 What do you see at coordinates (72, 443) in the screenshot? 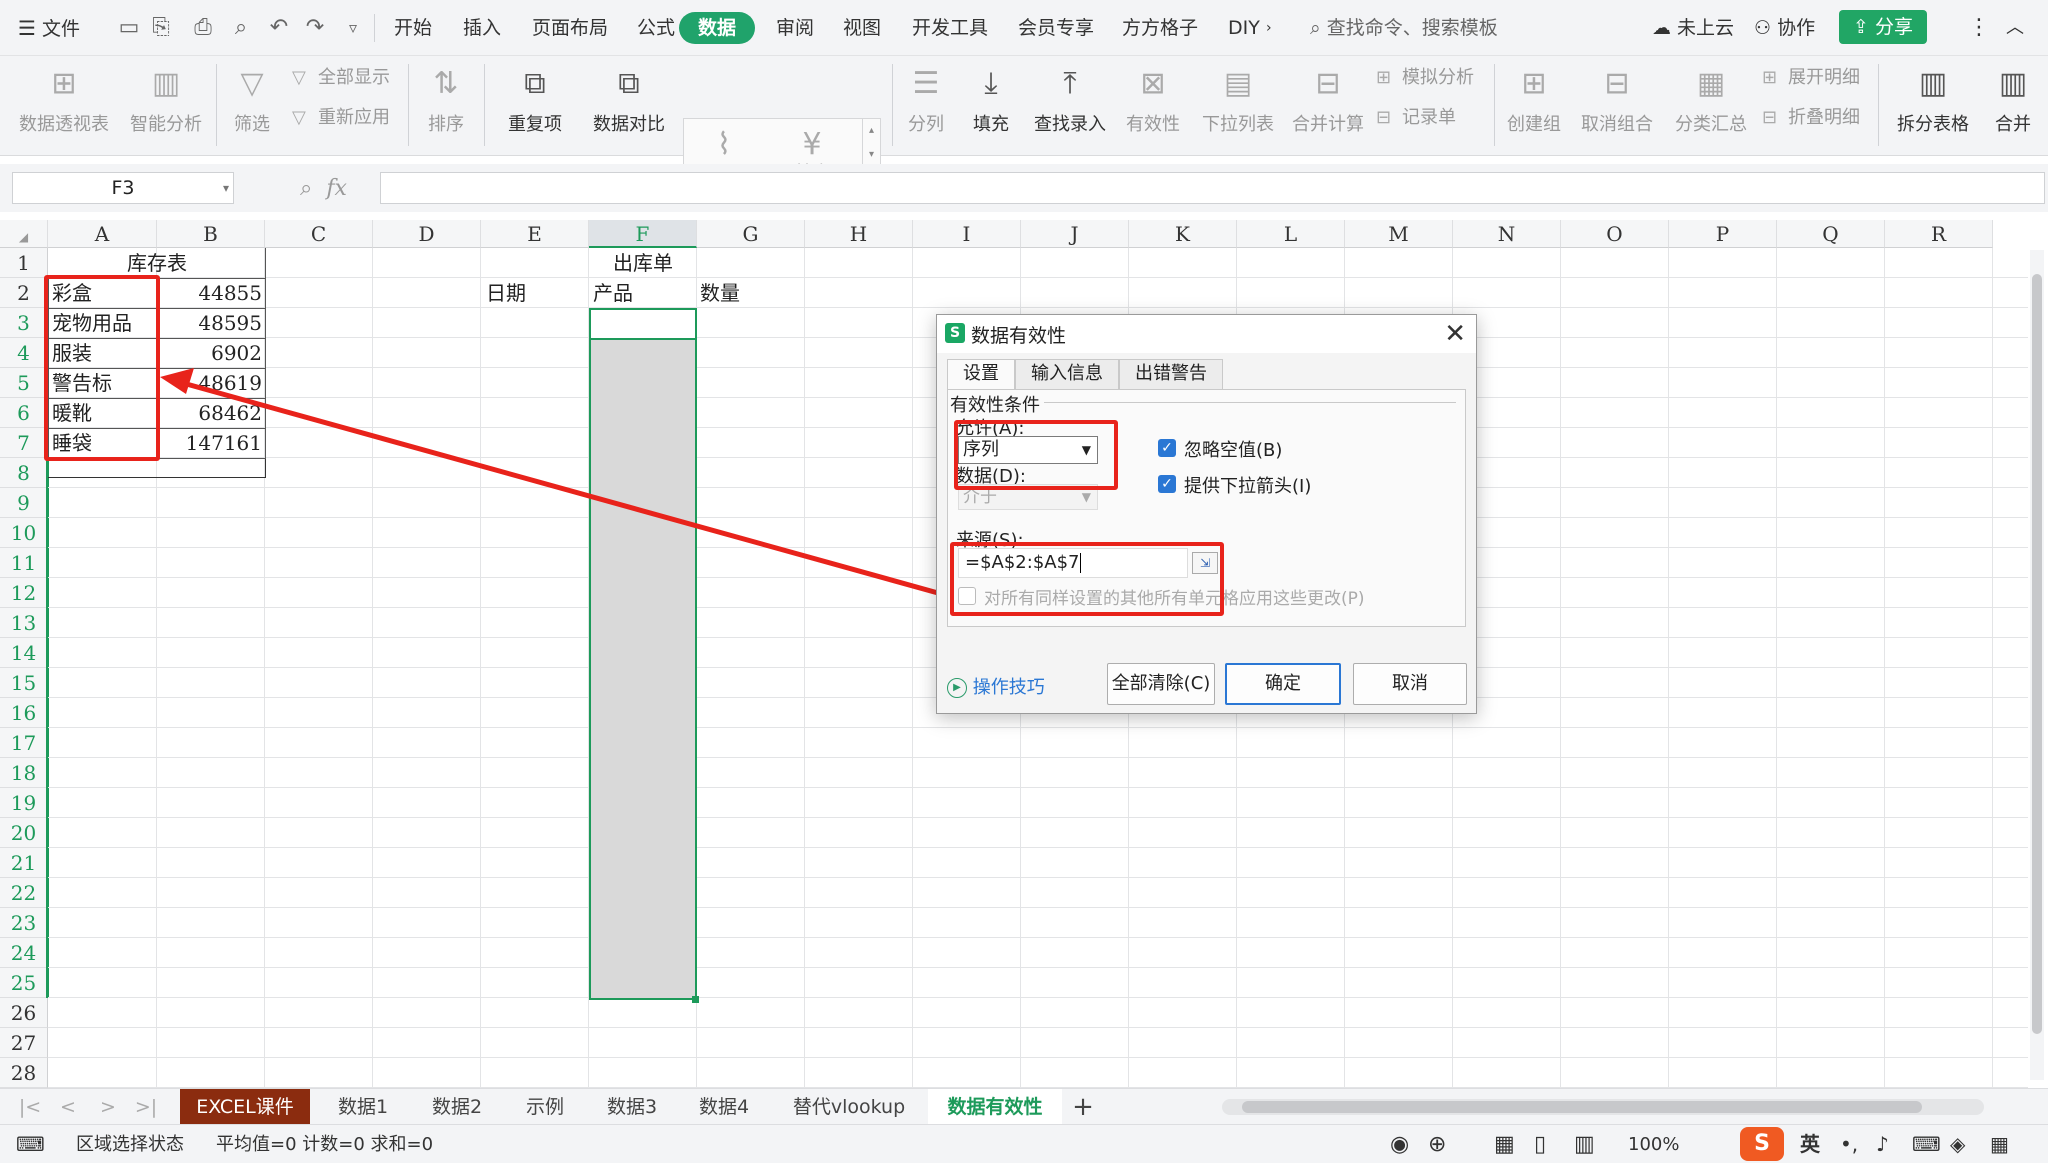
I see `inventory-product-cell: 睡袋` at bounding box center [72, 443].